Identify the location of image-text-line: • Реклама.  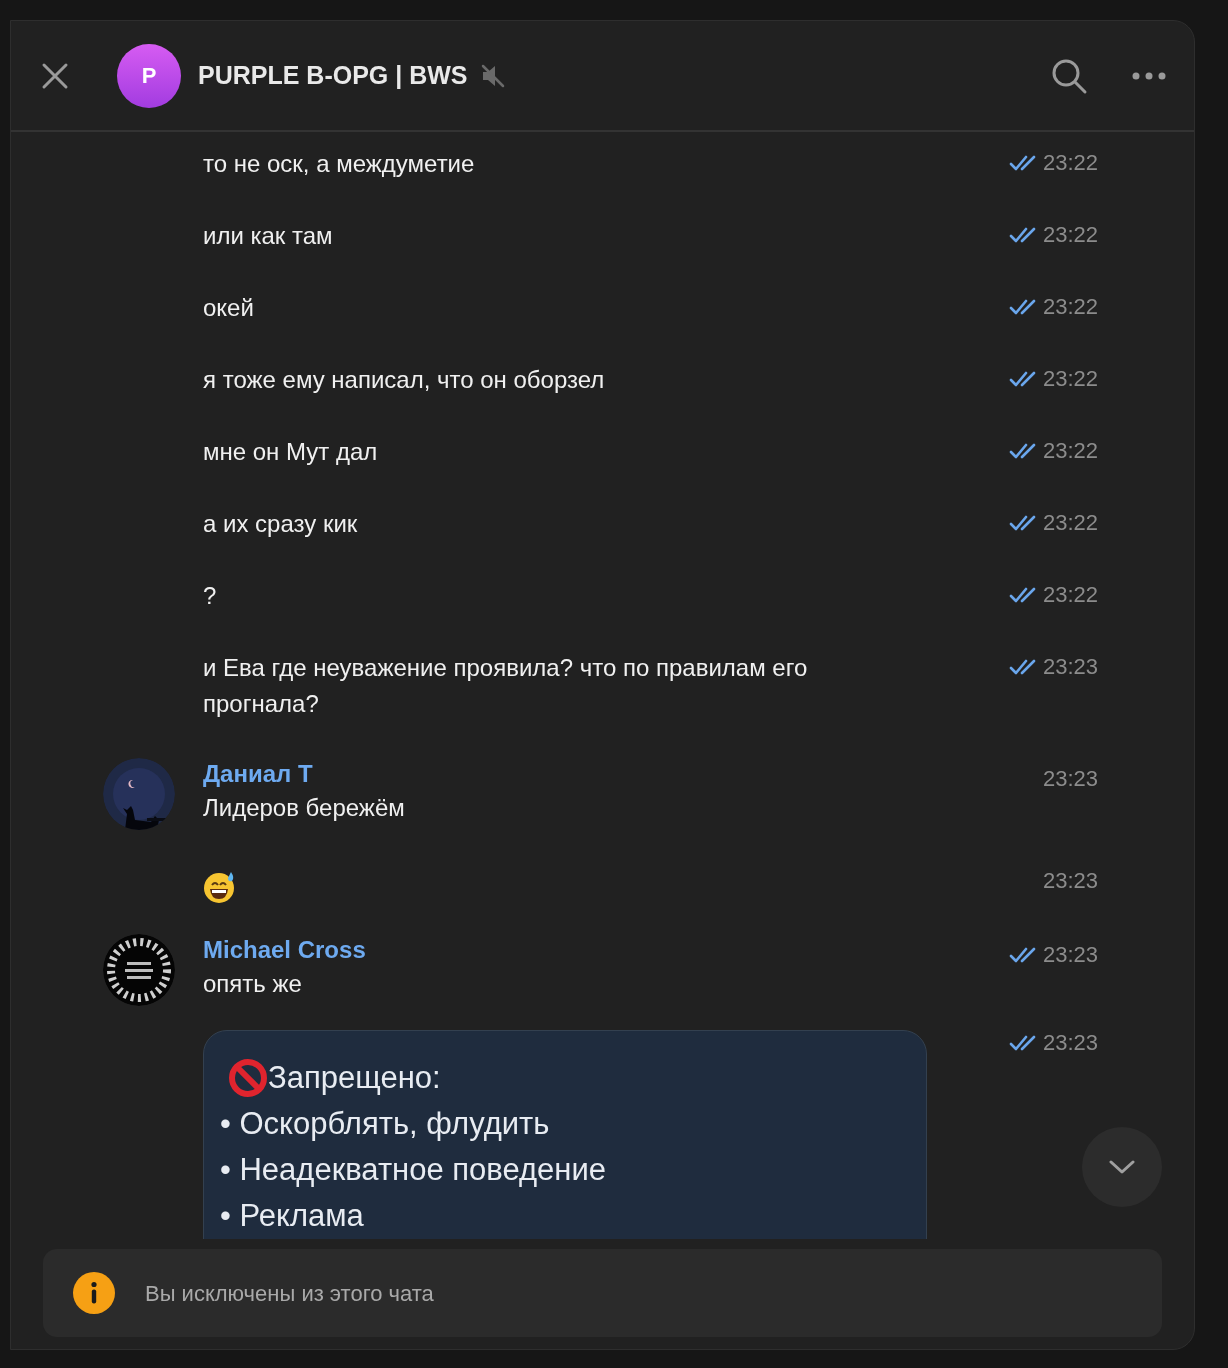
(292, 1216).